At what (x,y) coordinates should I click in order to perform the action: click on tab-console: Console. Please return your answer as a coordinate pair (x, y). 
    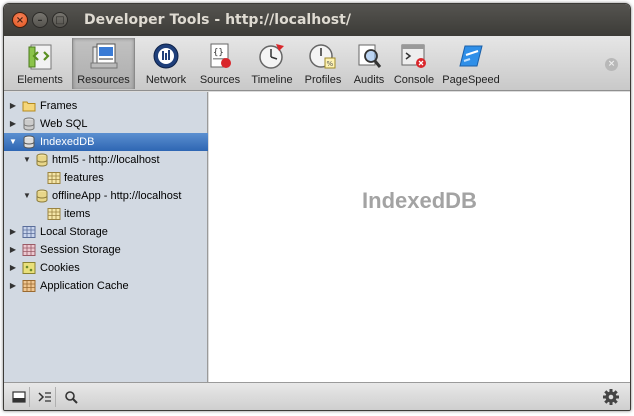
    Looking at the image, I should click on (414, 63).